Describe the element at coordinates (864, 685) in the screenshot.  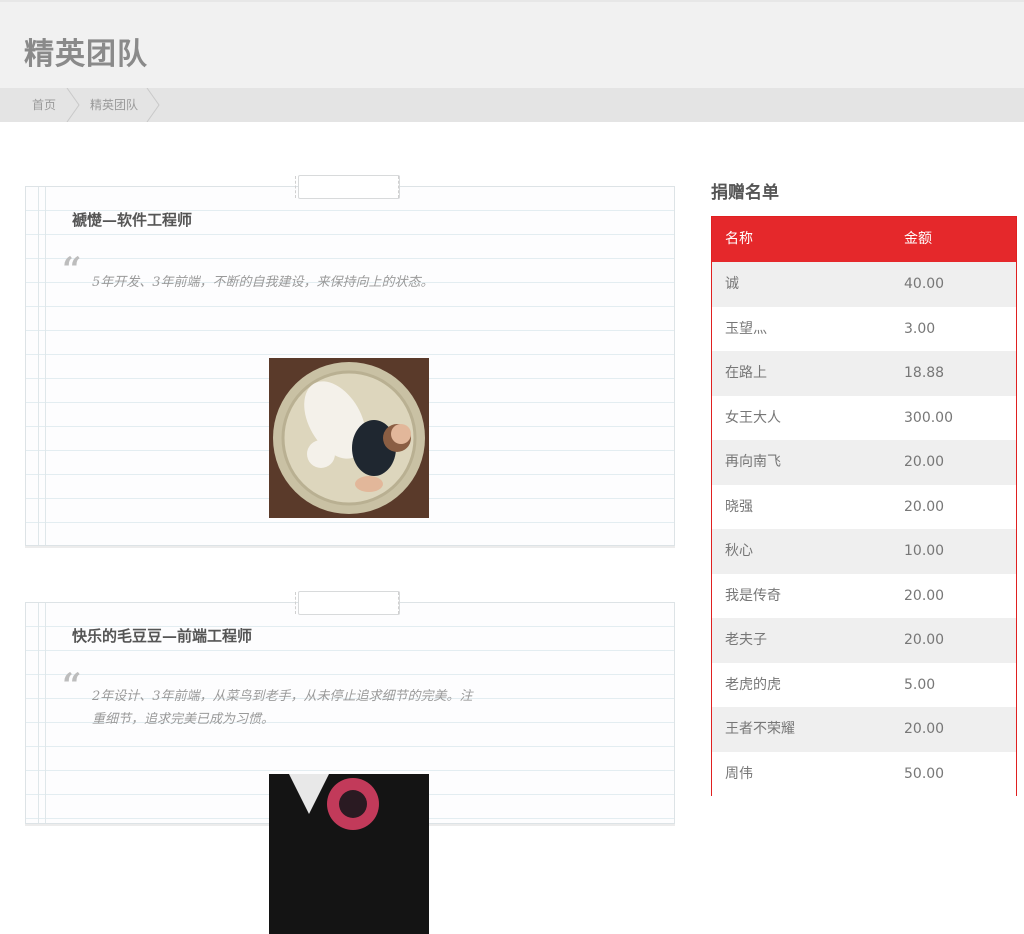
I see `table-row: 老虎的虎 5.00` at that location.